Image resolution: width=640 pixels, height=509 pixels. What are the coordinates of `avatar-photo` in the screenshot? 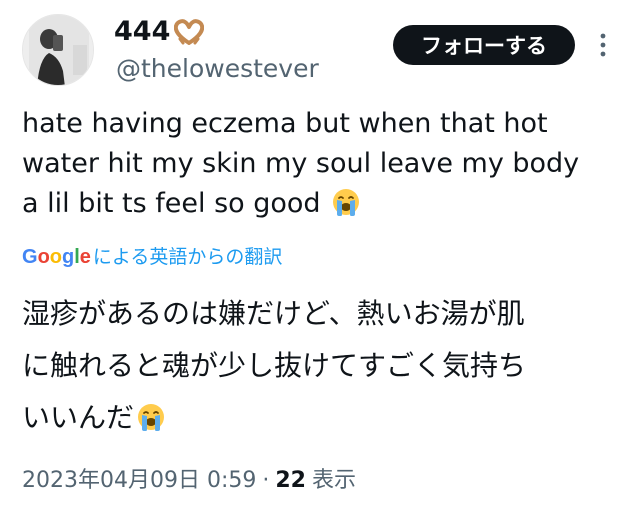 It's located at (58, 50).